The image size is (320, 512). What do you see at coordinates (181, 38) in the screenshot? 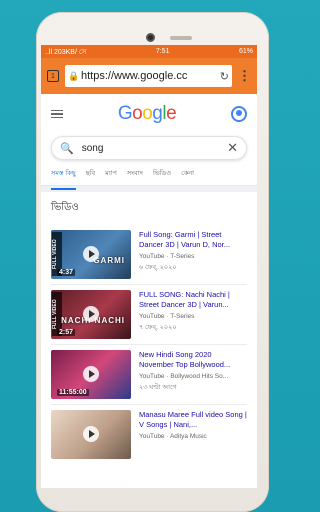
I see `earpiece-speaker` at bounding box center [181, 38].